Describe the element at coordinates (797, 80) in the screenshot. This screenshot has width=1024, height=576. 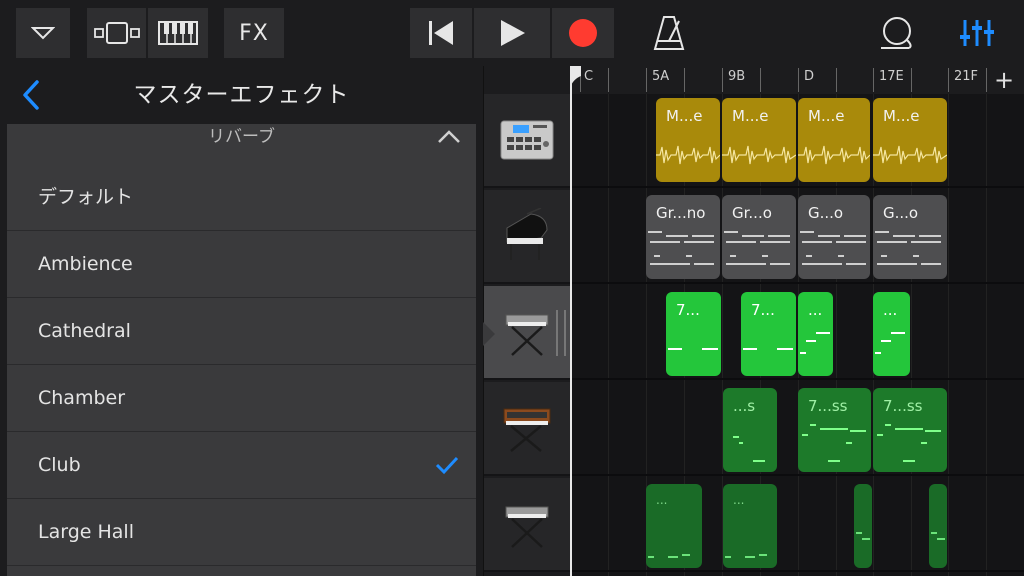
I see `timeline-ruler: C 5A 9B D 17E 21F +` at that location.